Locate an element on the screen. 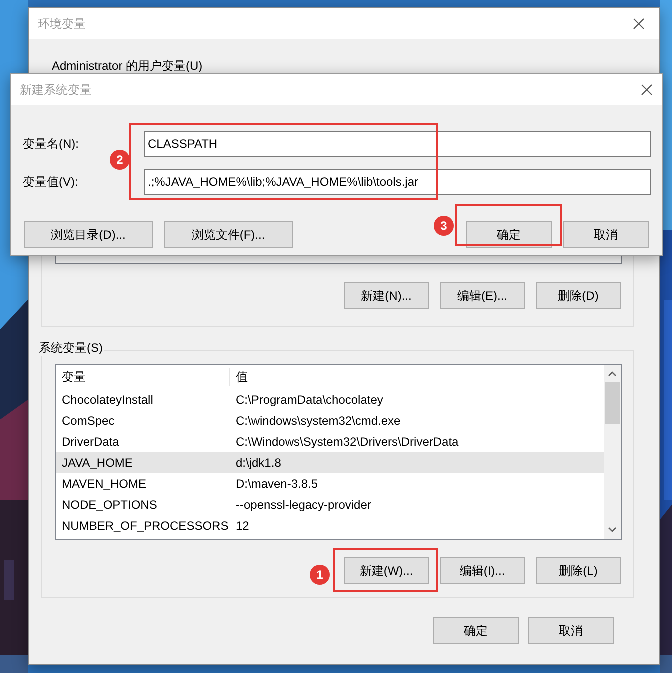  scrollbar-thumb is located at coordinates (612, 403).